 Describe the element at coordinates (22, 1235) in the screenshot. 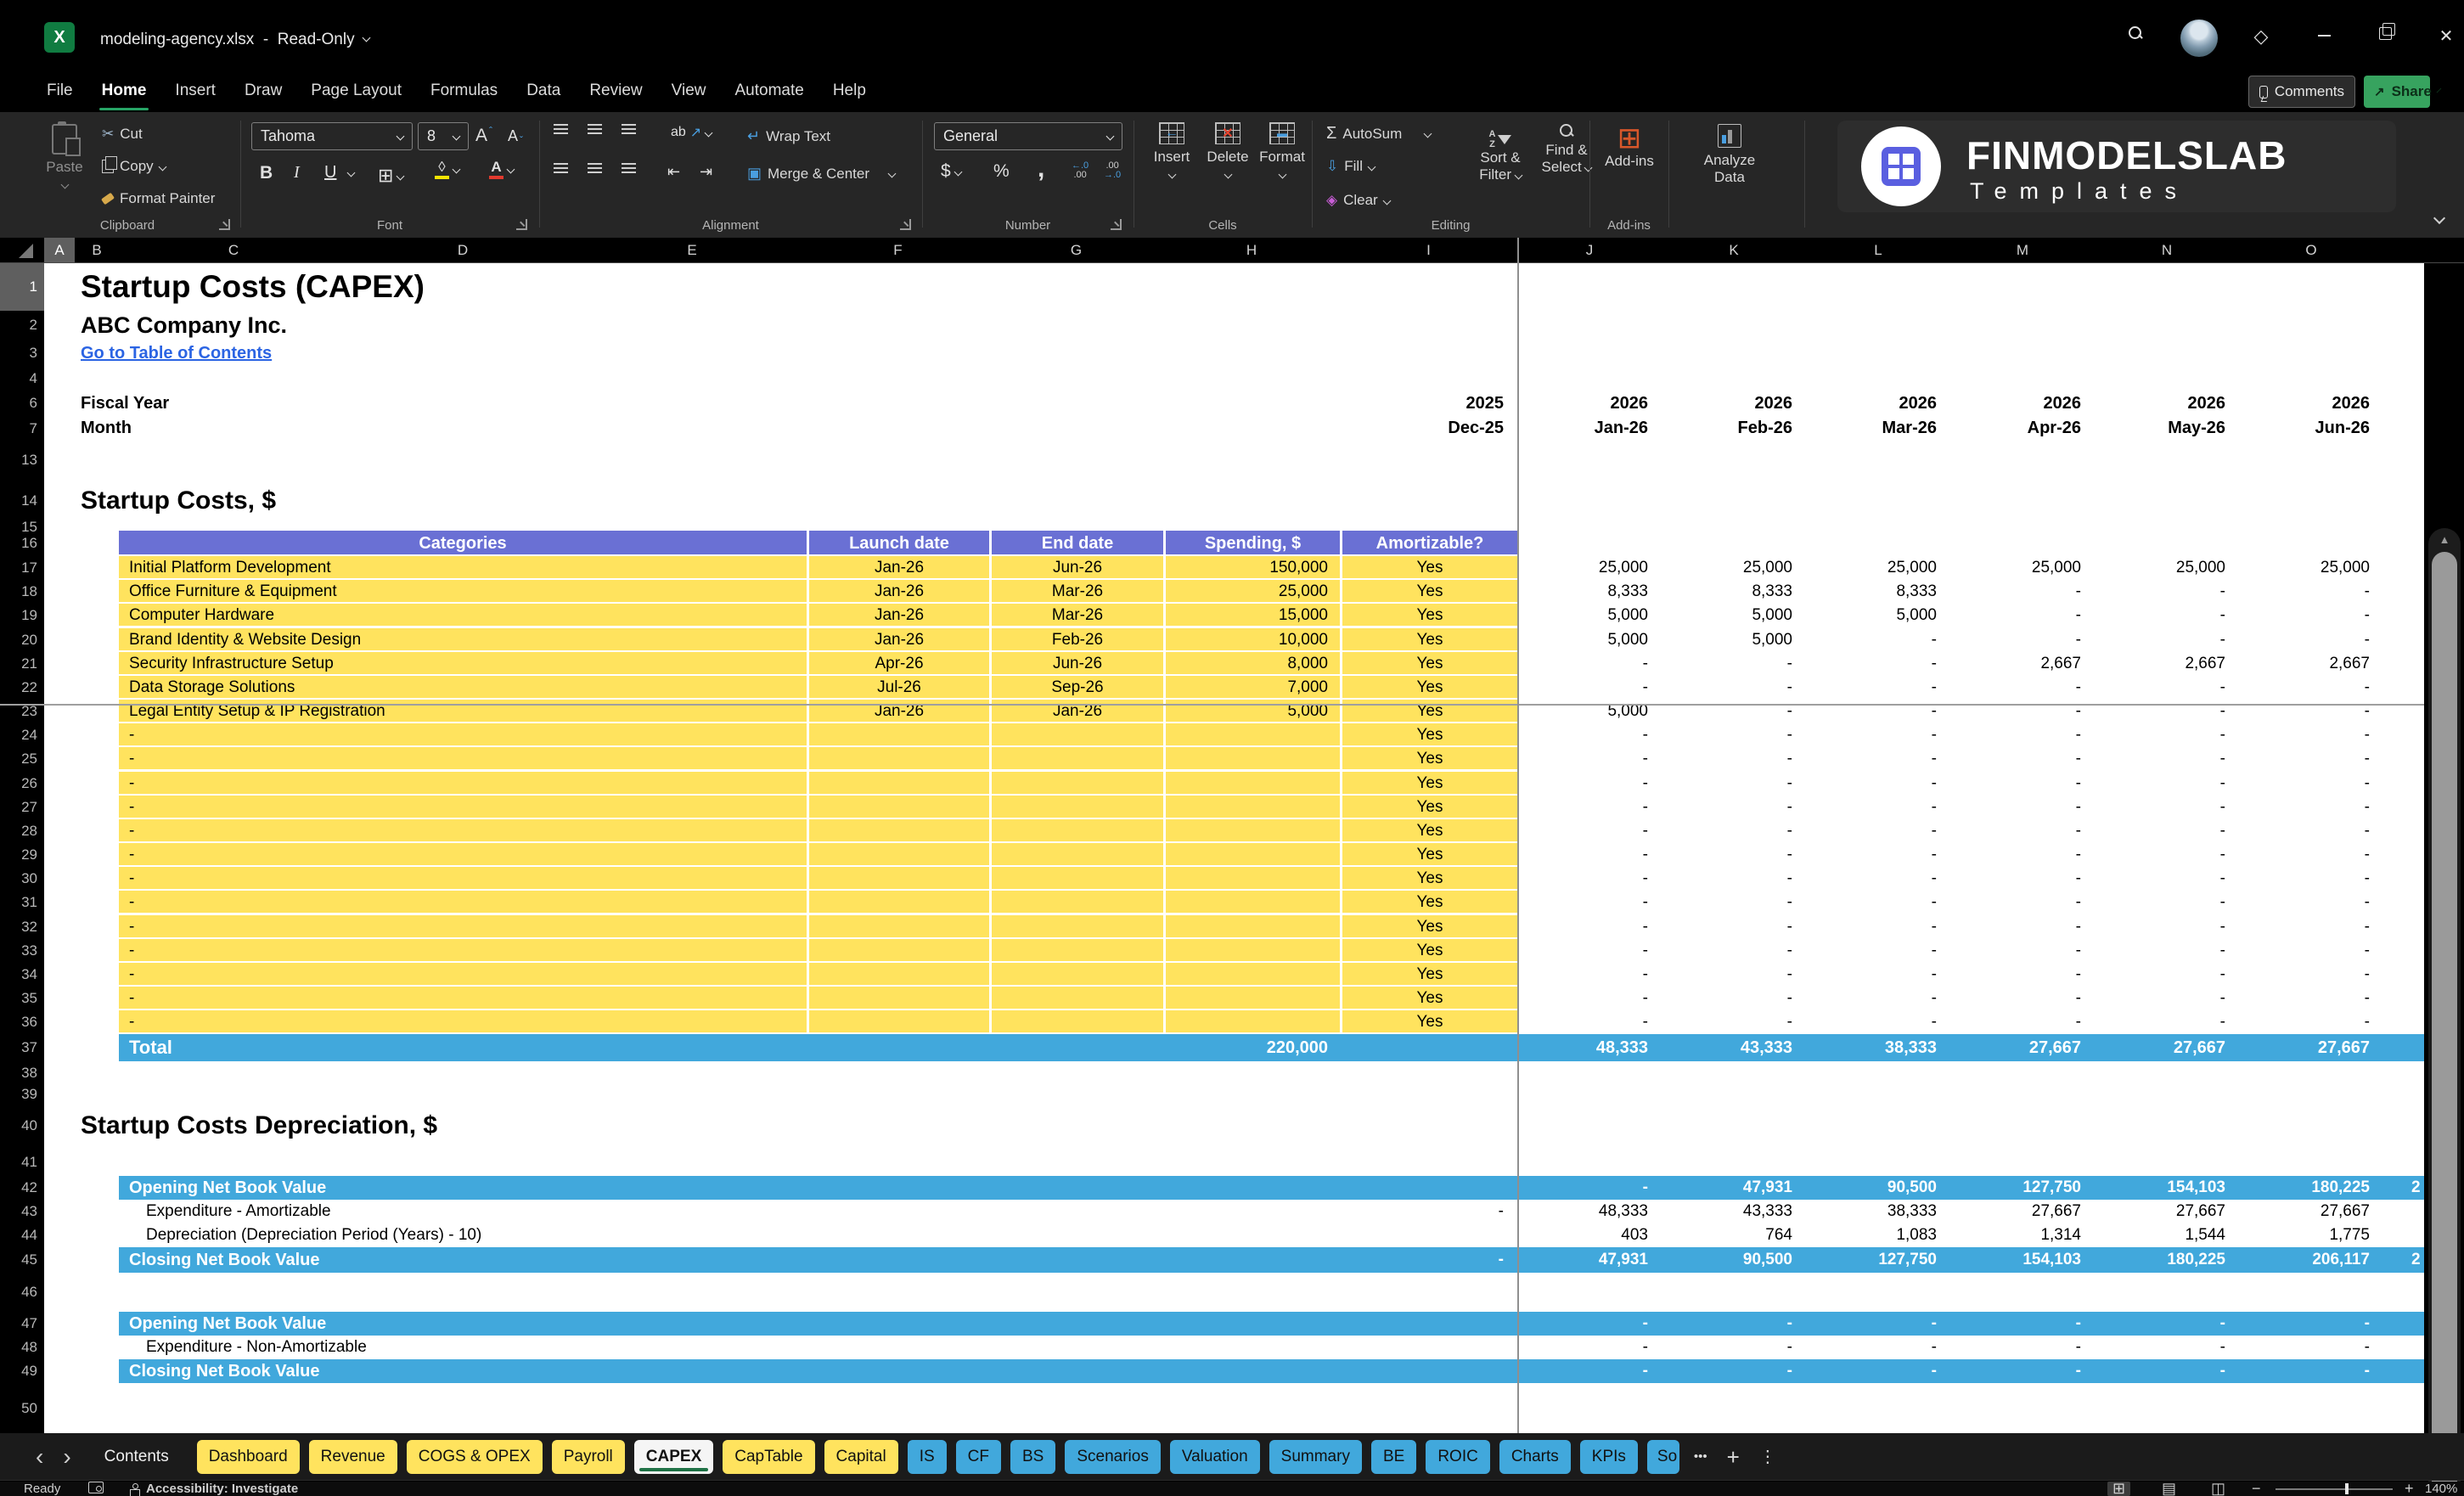

I see `row-header: 44` at that location.